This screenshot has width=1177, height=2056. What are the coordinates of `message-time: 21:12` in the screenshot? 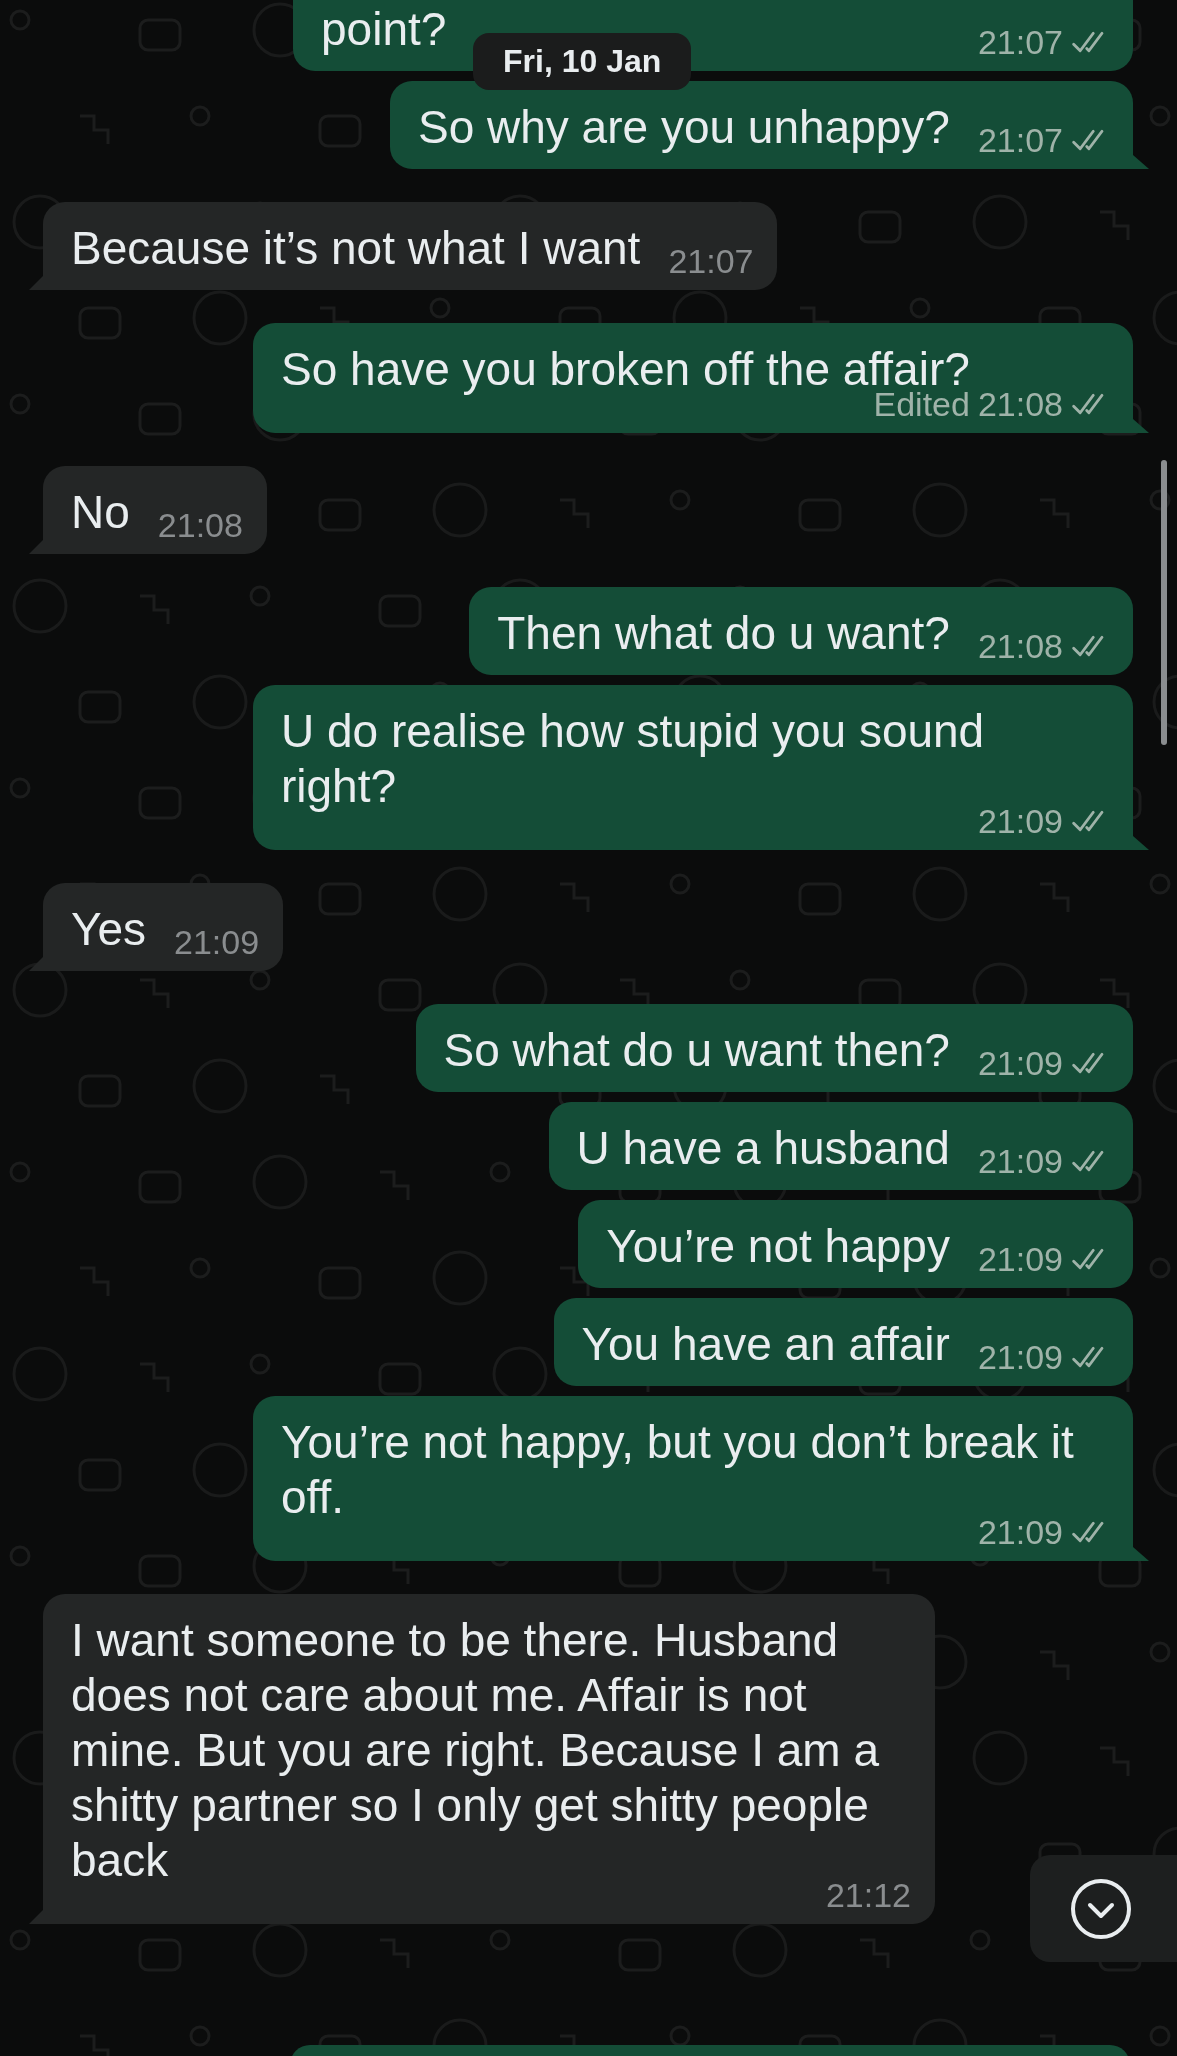 It's located at (868, 1895).